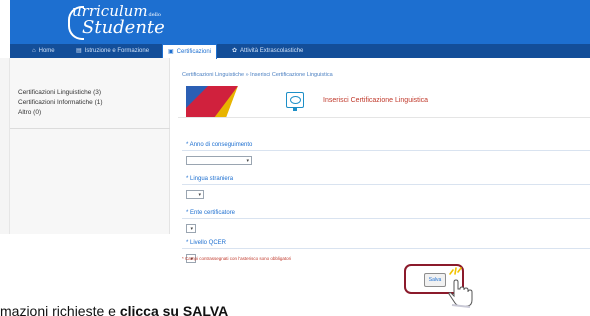  I want to click on sidebar-item-informatiche: Certificazioni Informatiche (1), so click(90, 103).